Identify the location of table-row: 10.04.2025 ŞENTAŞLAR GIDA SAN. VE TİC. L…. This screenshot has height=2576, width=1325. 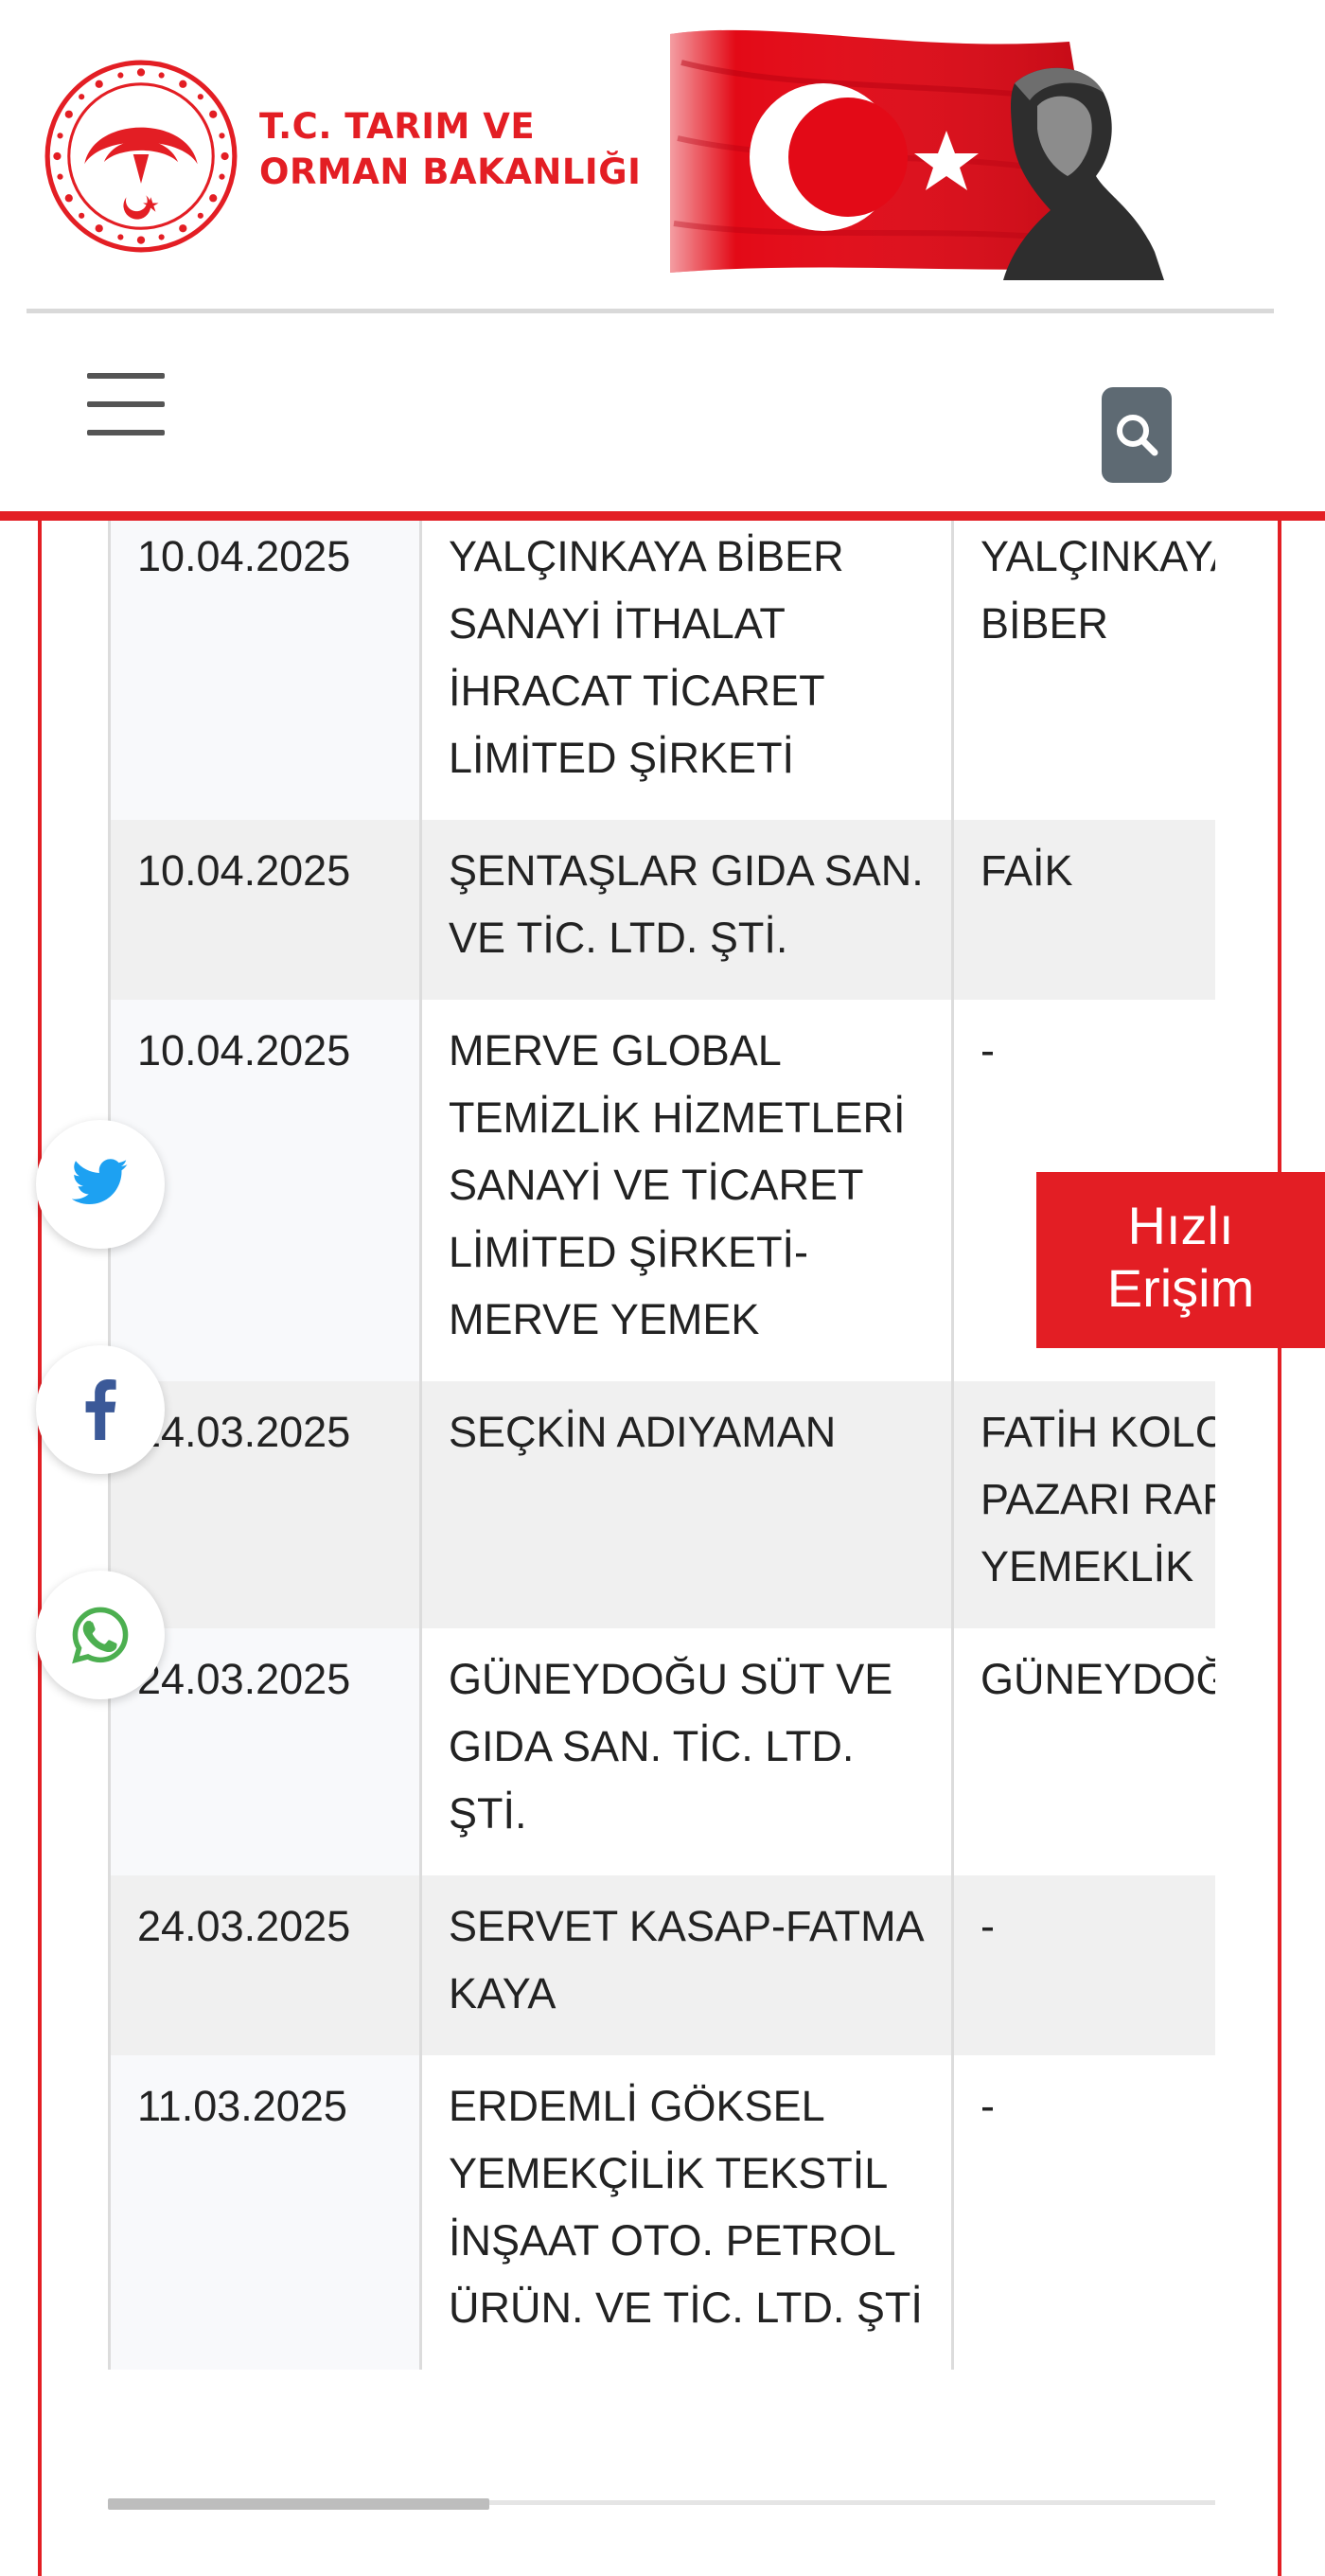
(661, 910).